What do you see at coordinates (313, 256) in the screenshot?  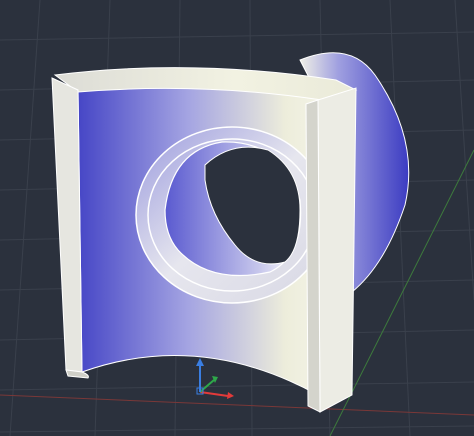 I see `right-cut-front` at bounding box center [313, 256].